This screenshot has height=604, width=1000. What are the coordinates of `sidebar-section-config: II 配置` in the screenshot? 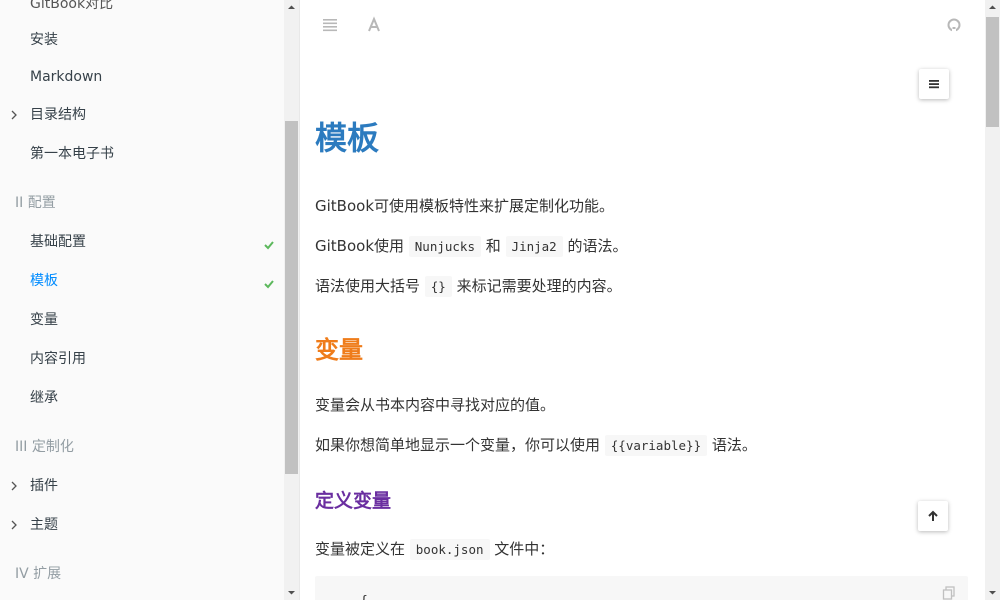 It's located at (35, 203).